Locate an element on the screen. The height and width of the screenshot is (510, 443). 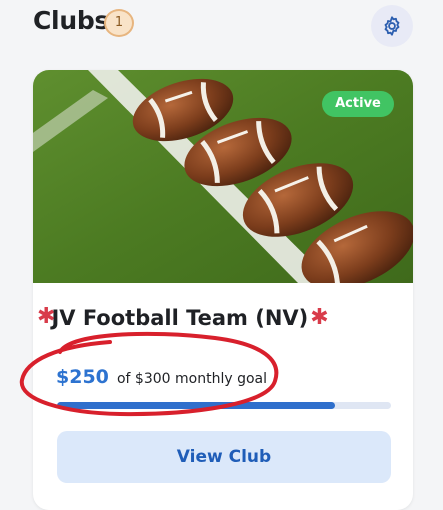
fundraising-summary: $250 of $300 monthly goal is located at coordinates (161, 377).